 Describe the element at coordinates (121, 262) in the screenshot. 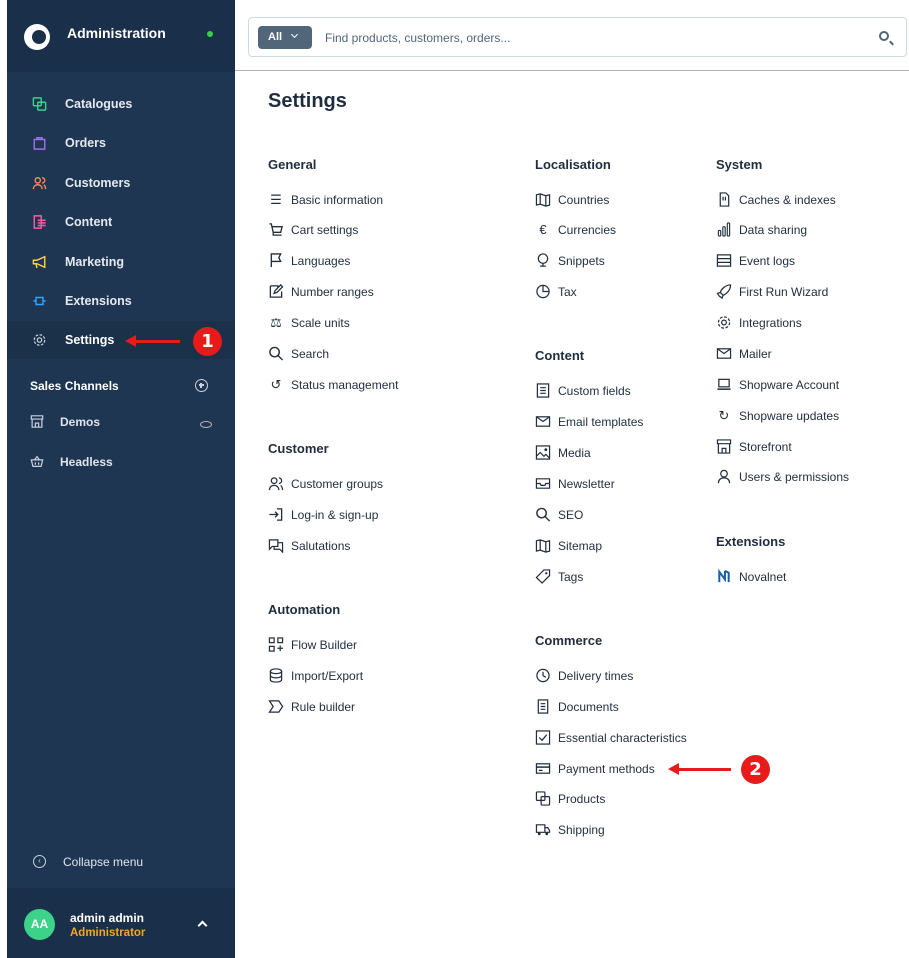

I see `nav-marketing: Marketing` at that location.